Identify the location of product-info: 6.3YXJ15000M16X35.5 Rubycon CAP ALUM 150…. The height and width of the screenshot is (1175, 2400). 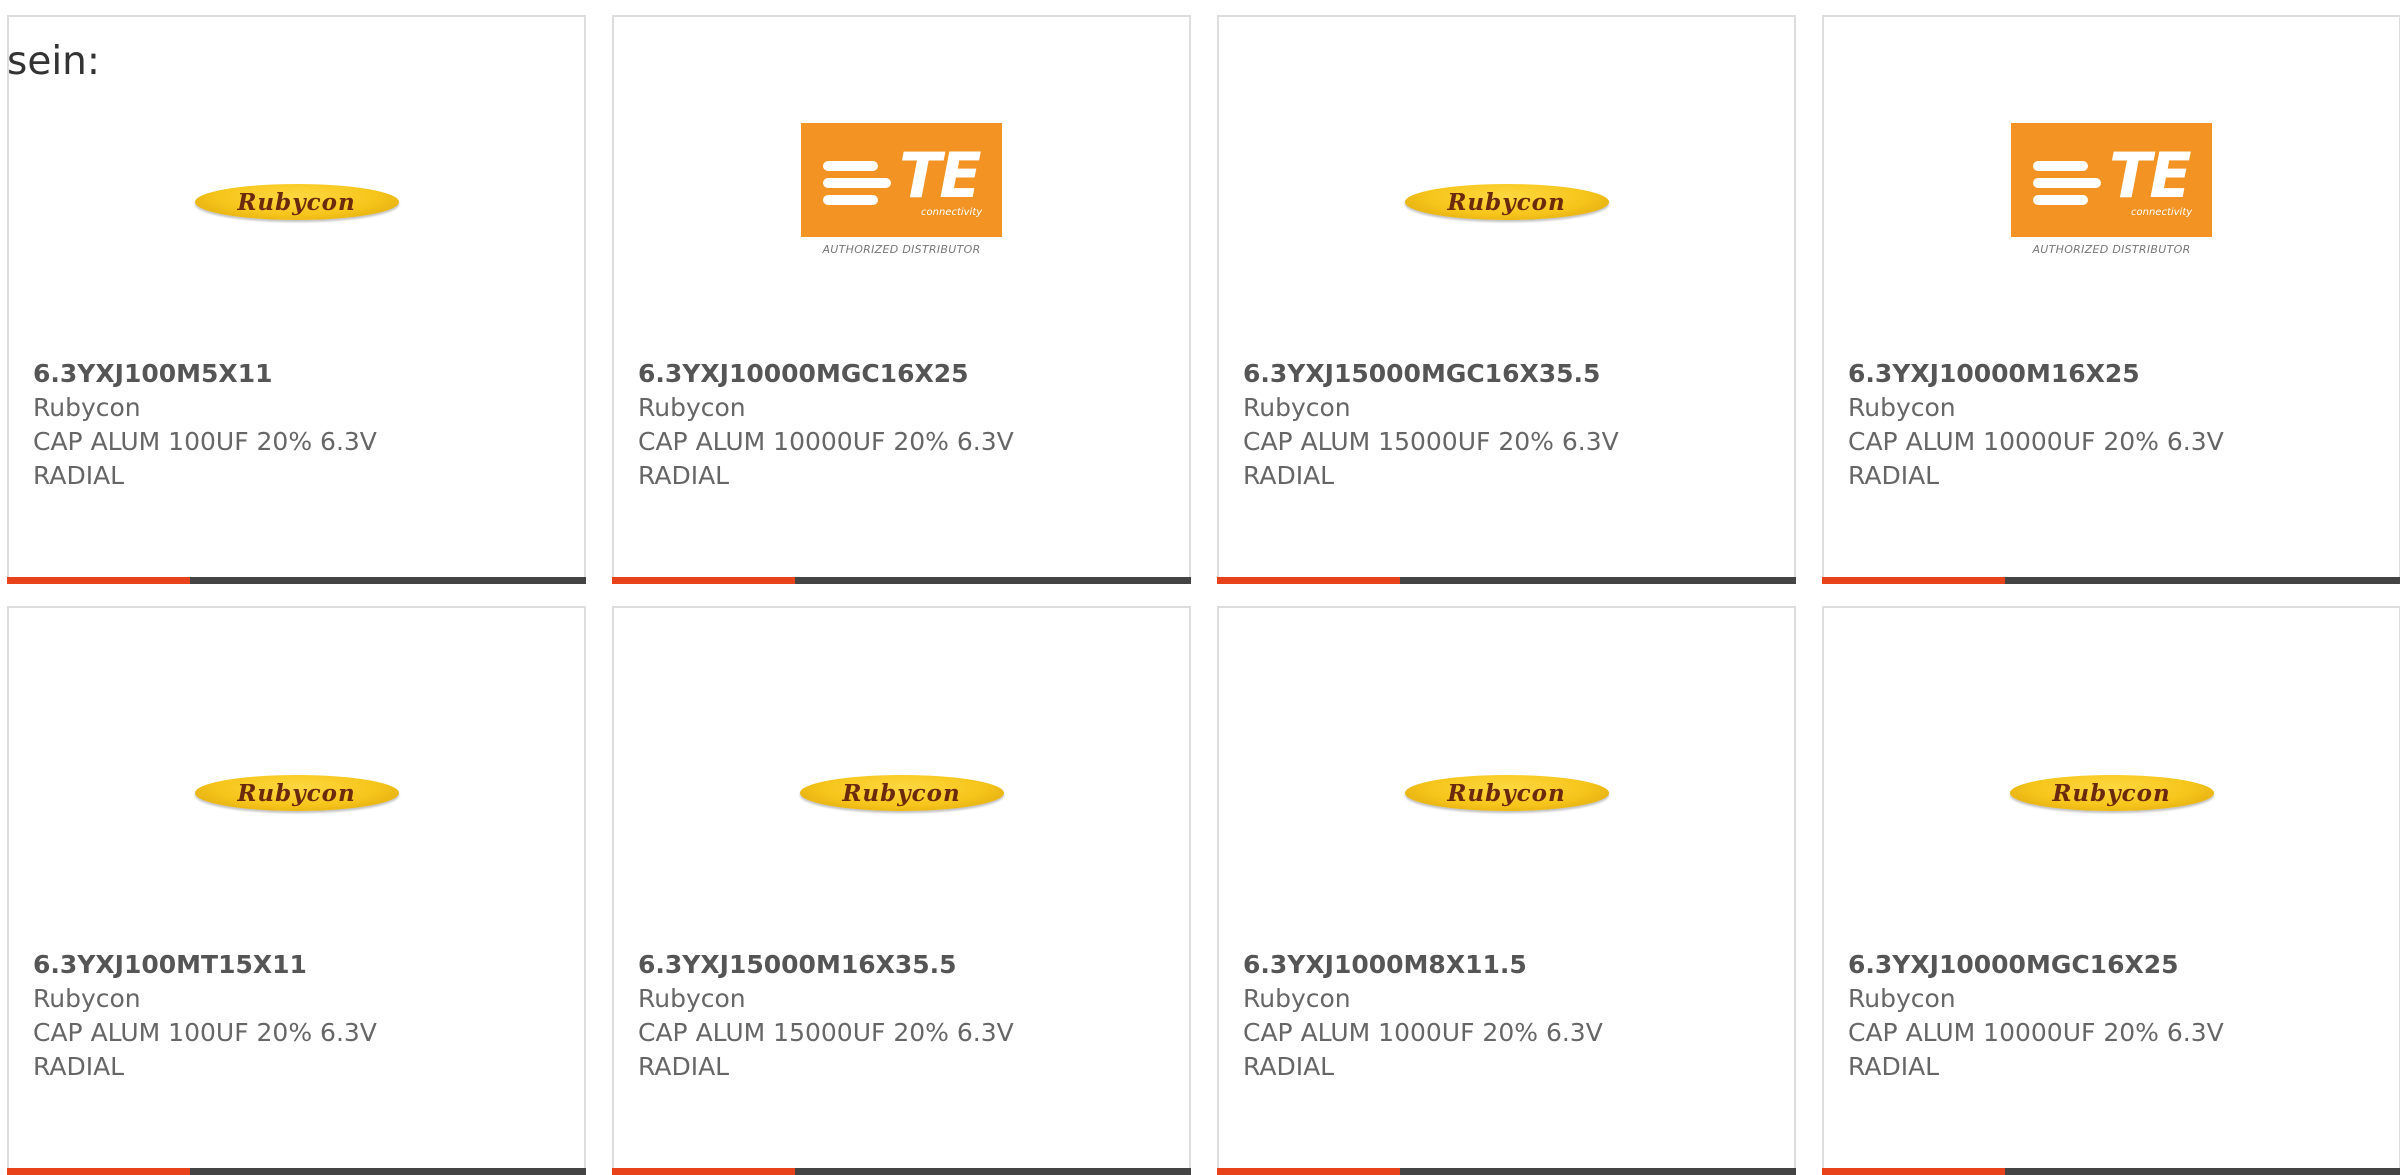
(901, 1016).